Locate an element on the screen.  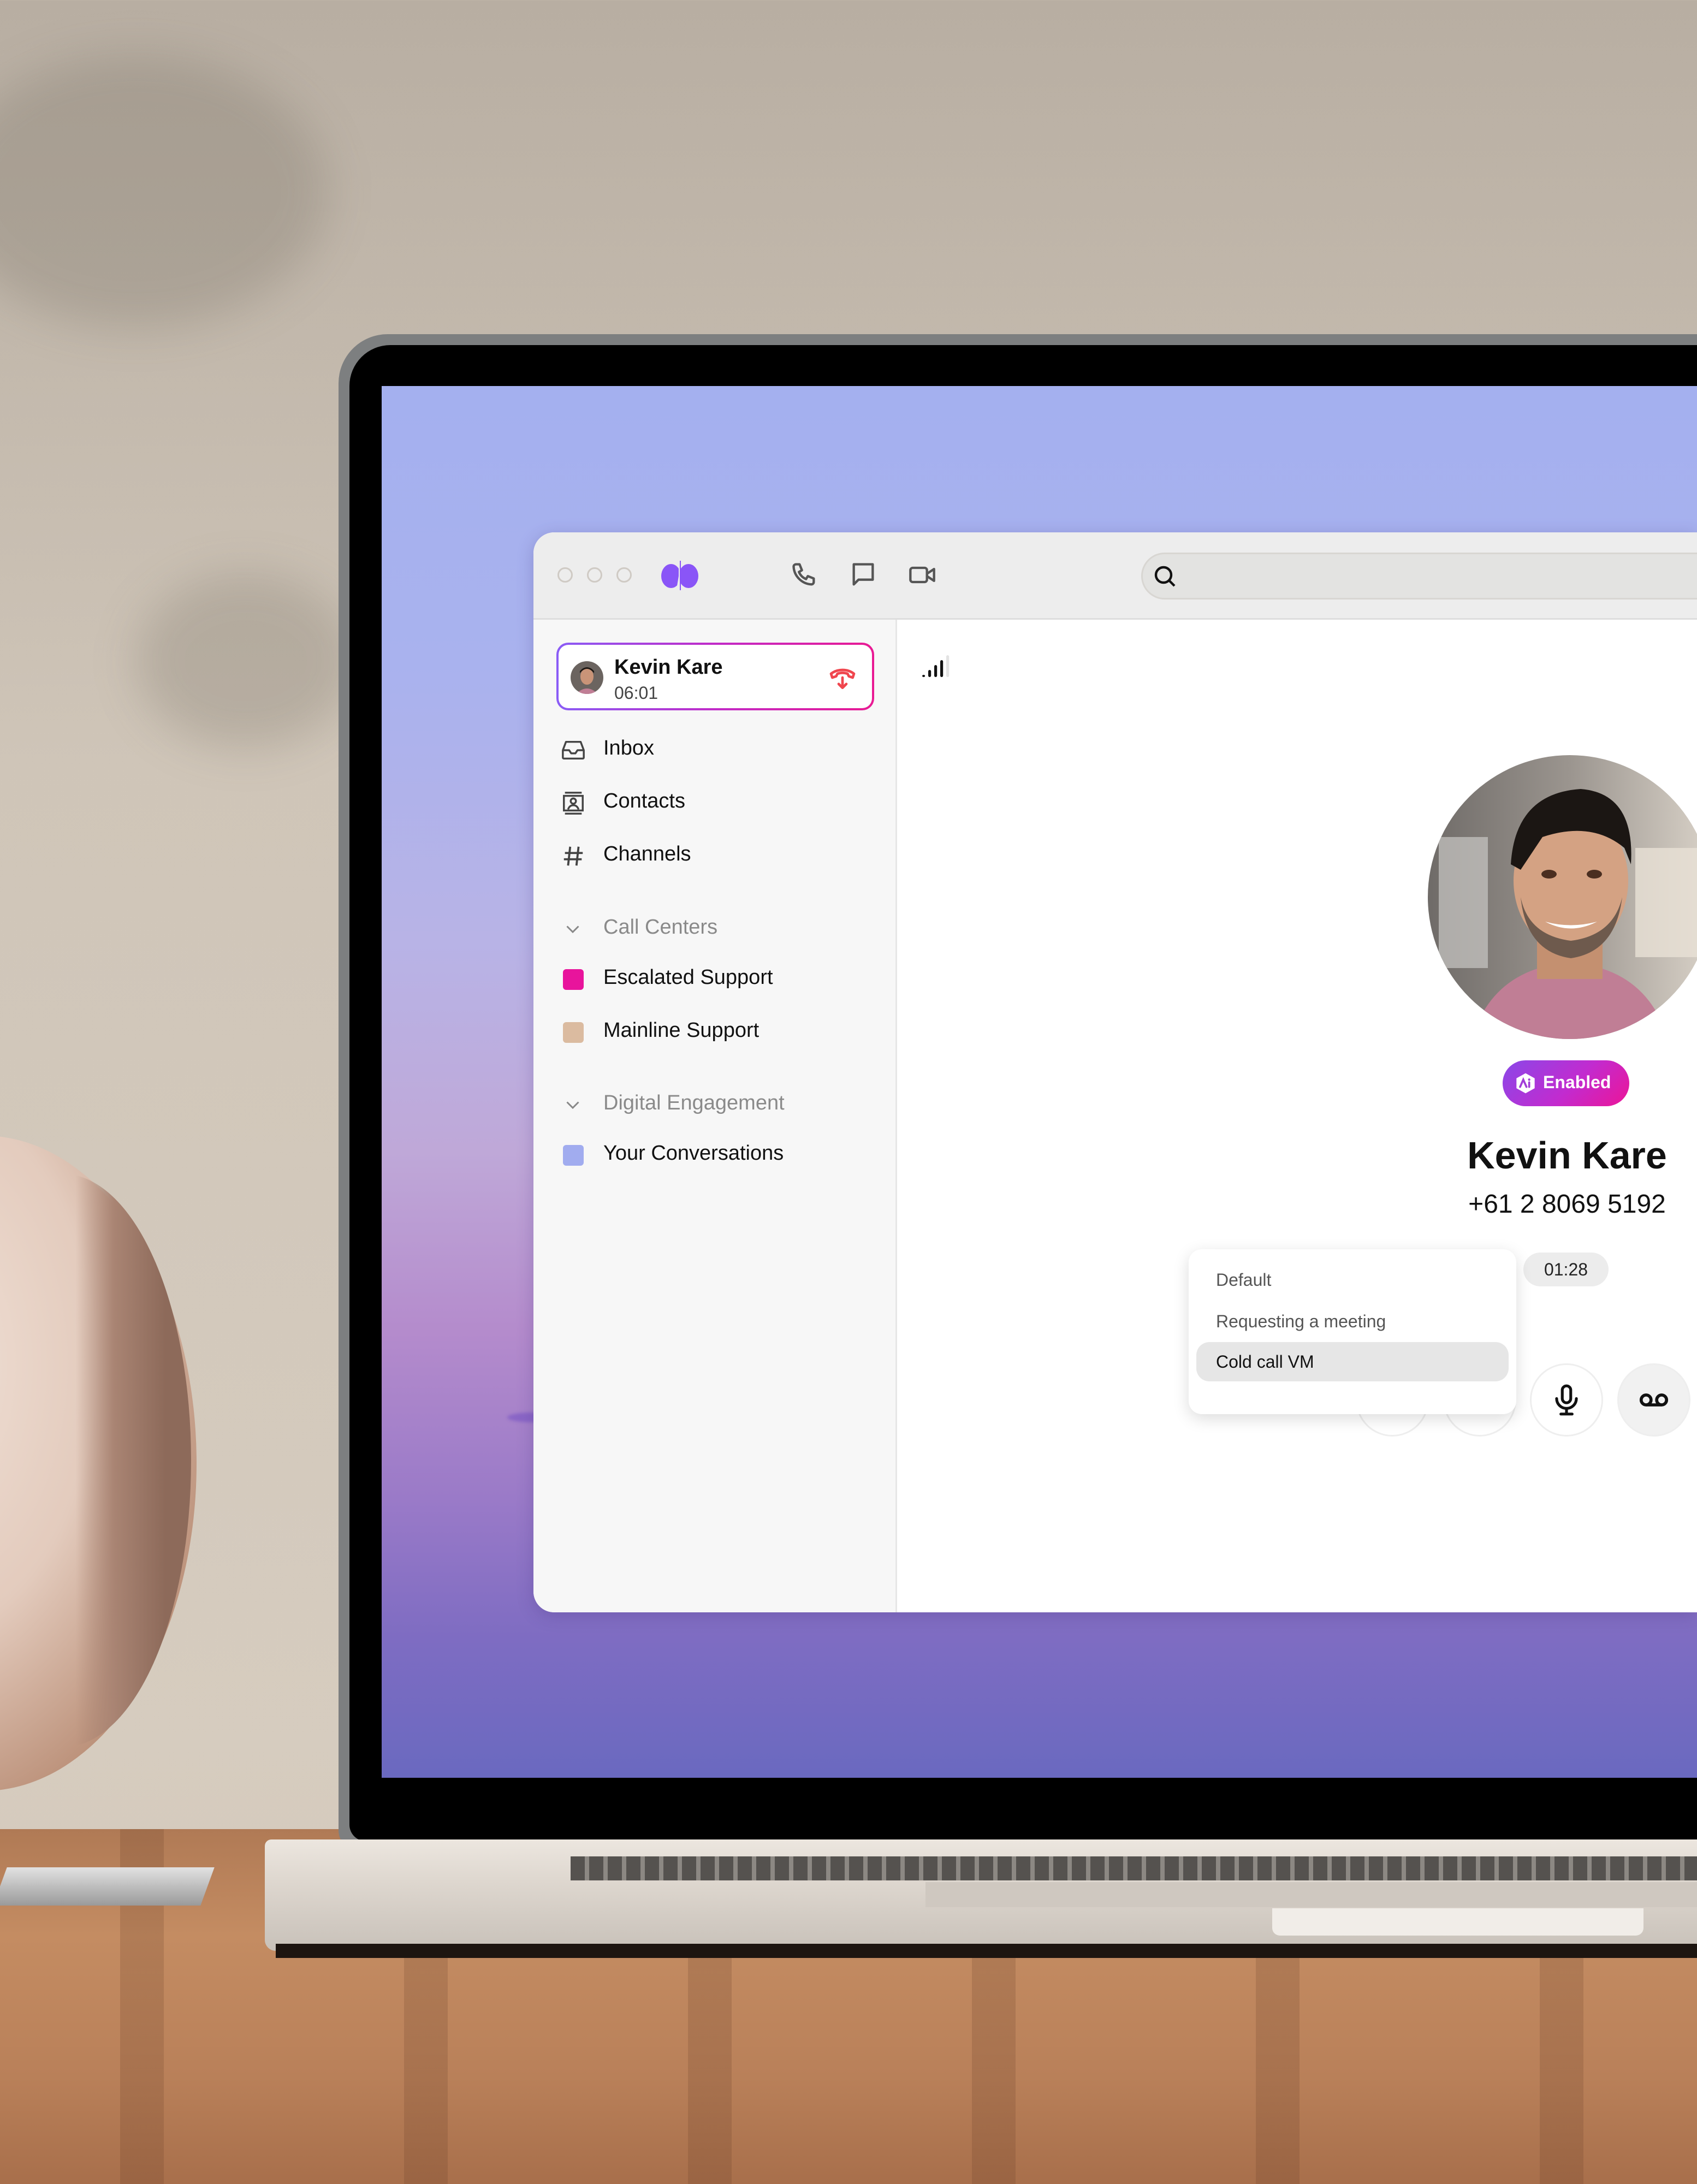
paper-stack is located at coordinates (107, 1887).